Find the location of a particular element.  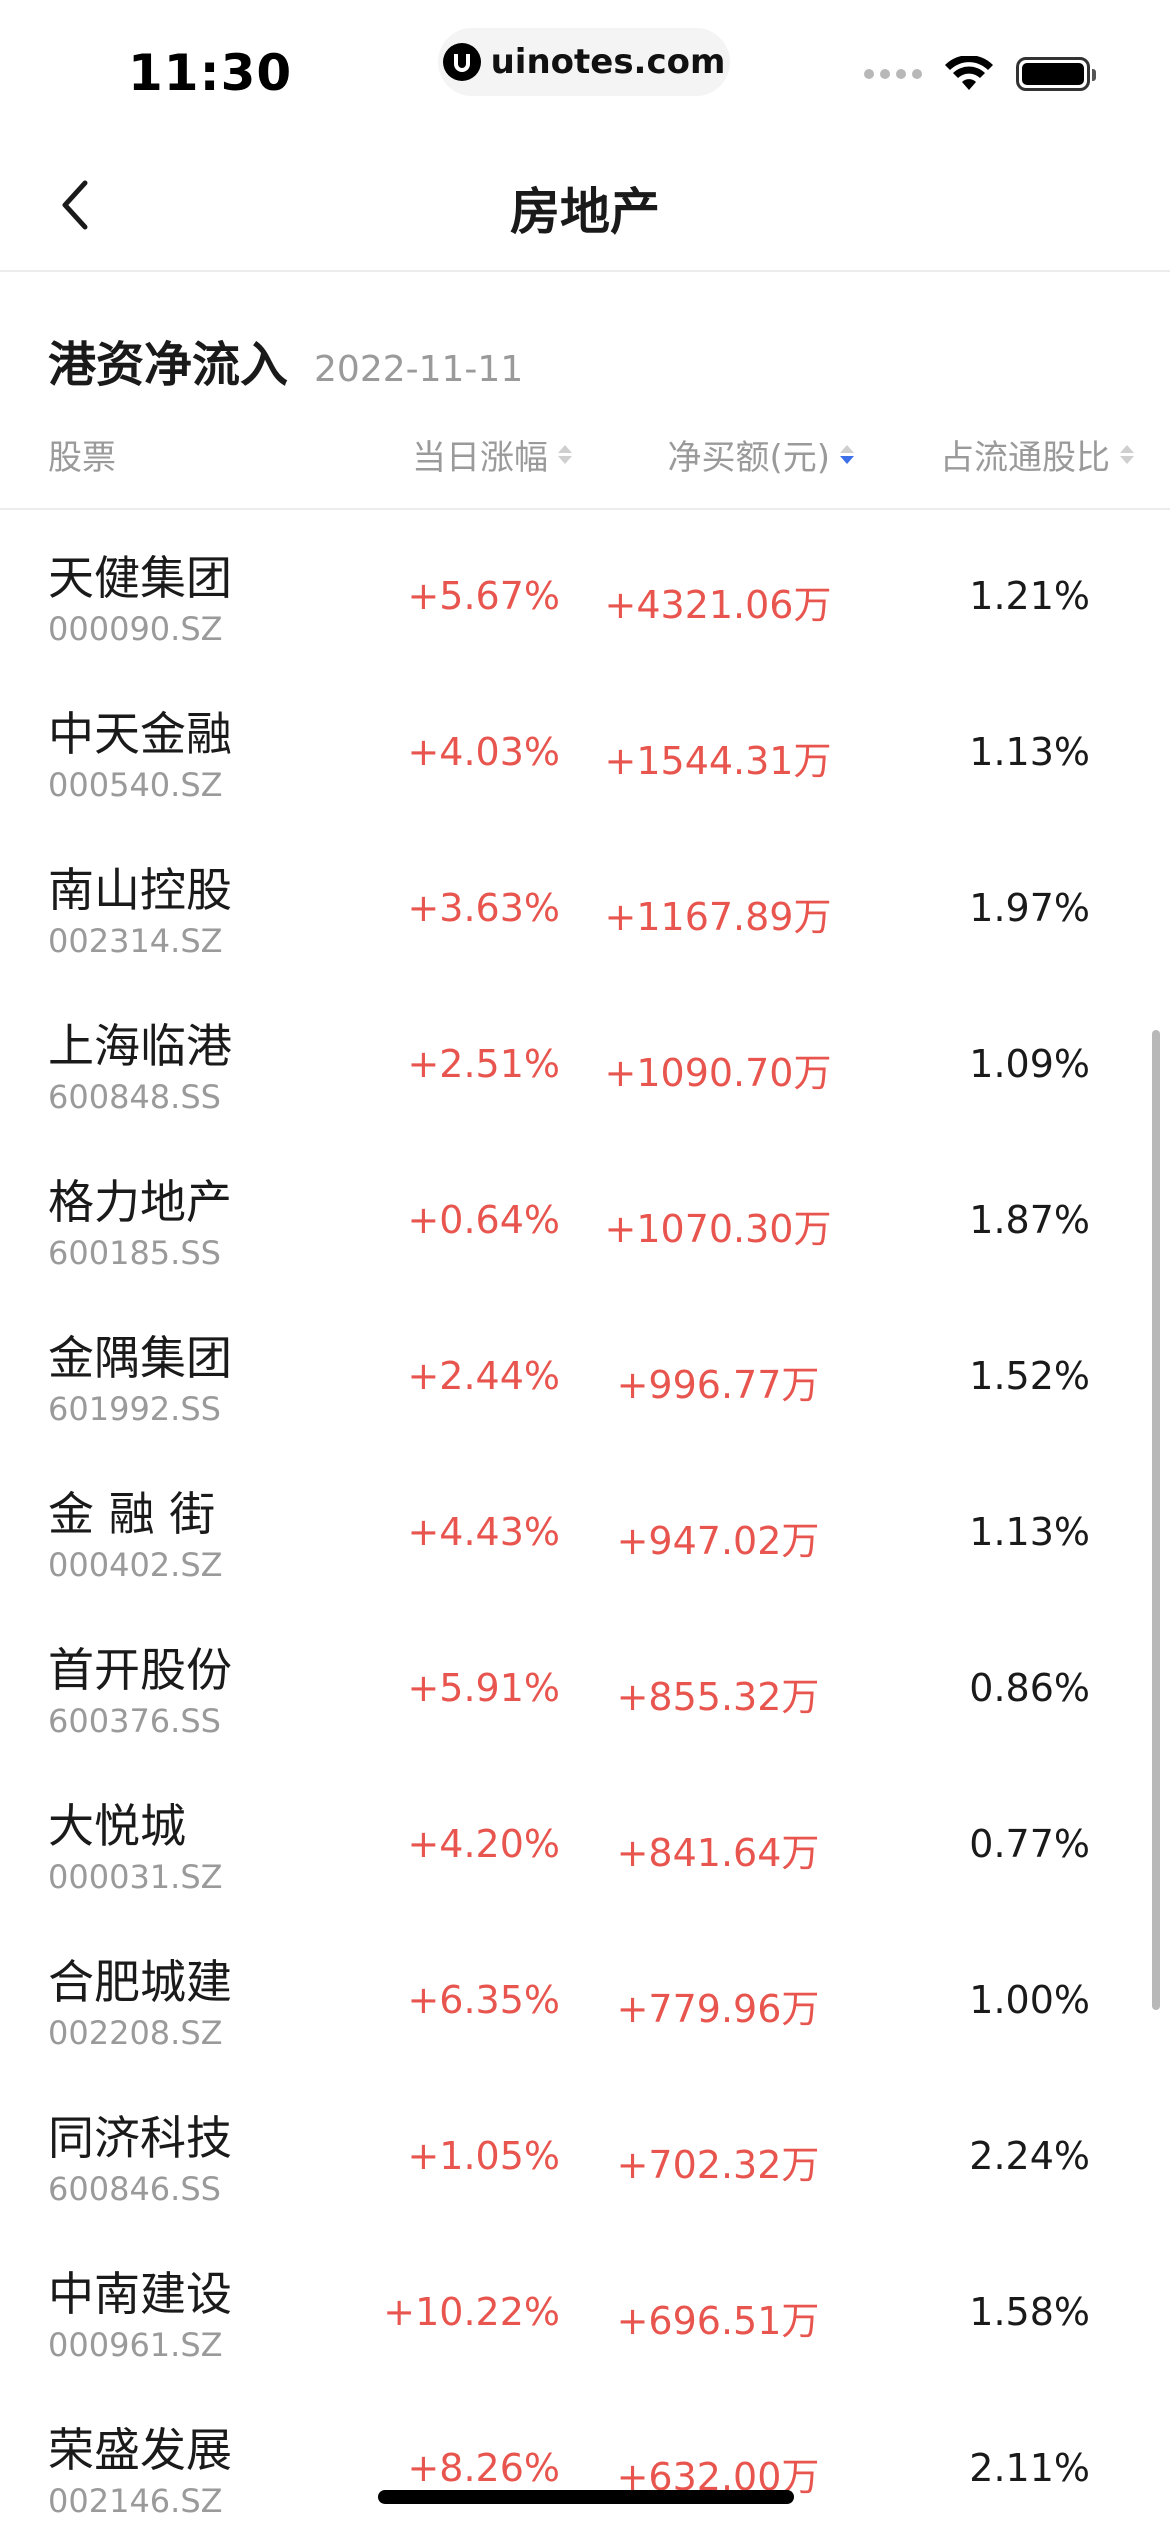

column-header-stock-label: 股票 is located at coordinates (82, 458).